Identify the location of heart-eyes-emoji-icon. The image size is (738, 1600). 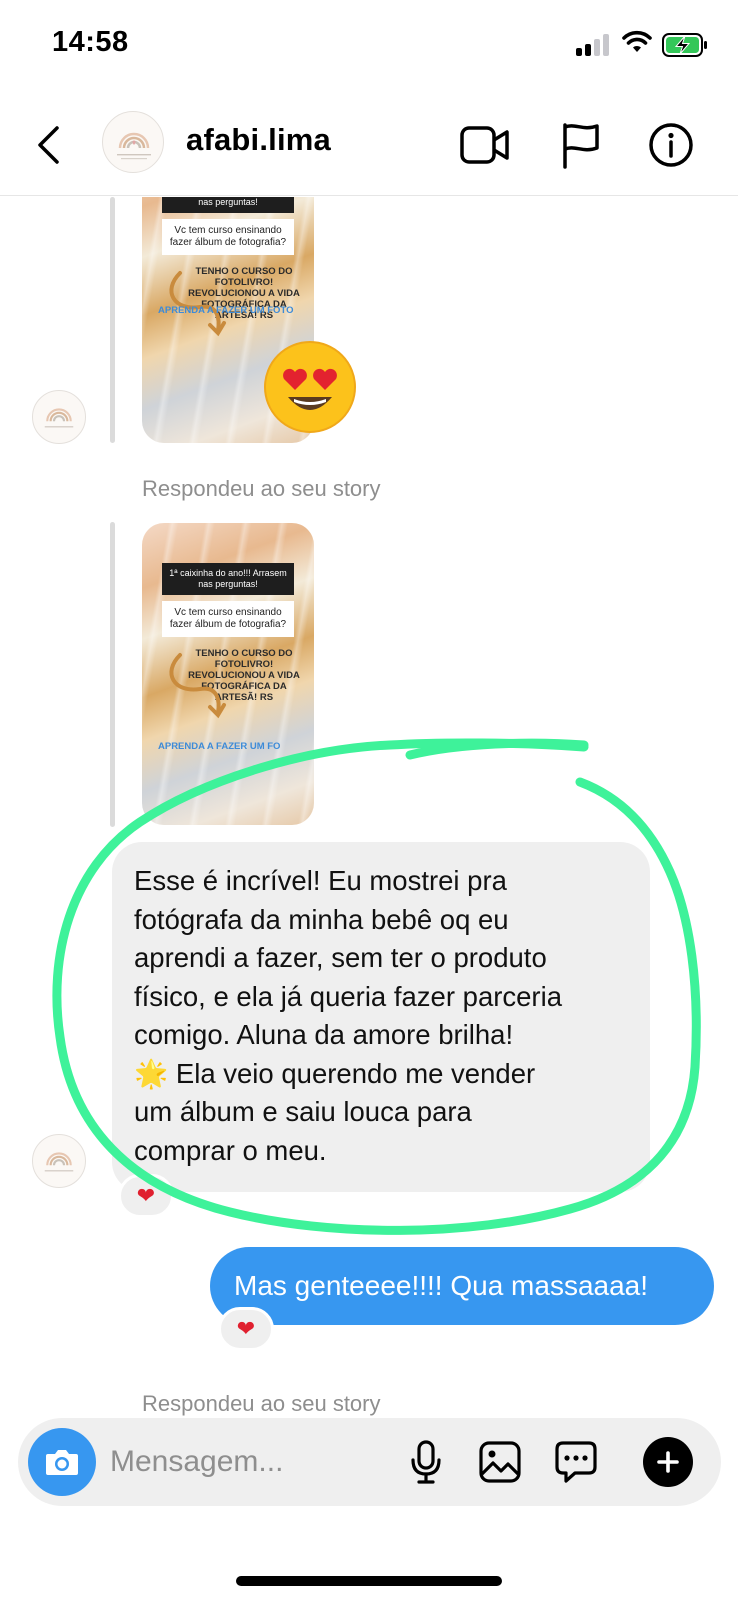
(310, 387).